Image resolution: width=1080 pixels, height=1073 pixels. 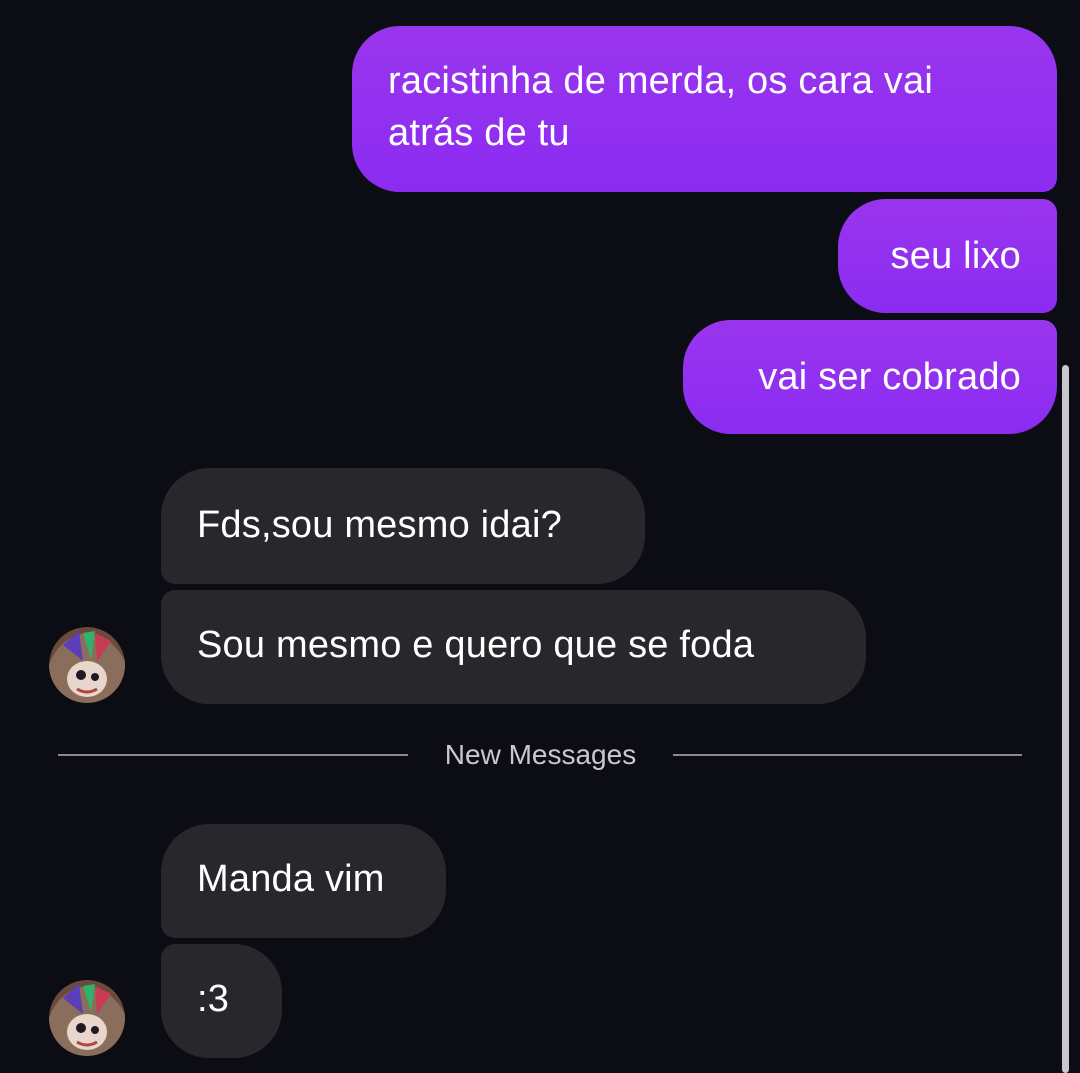 I want to click on message-text: Fds,sou mesmo idai?, so click(x=379, y=525).